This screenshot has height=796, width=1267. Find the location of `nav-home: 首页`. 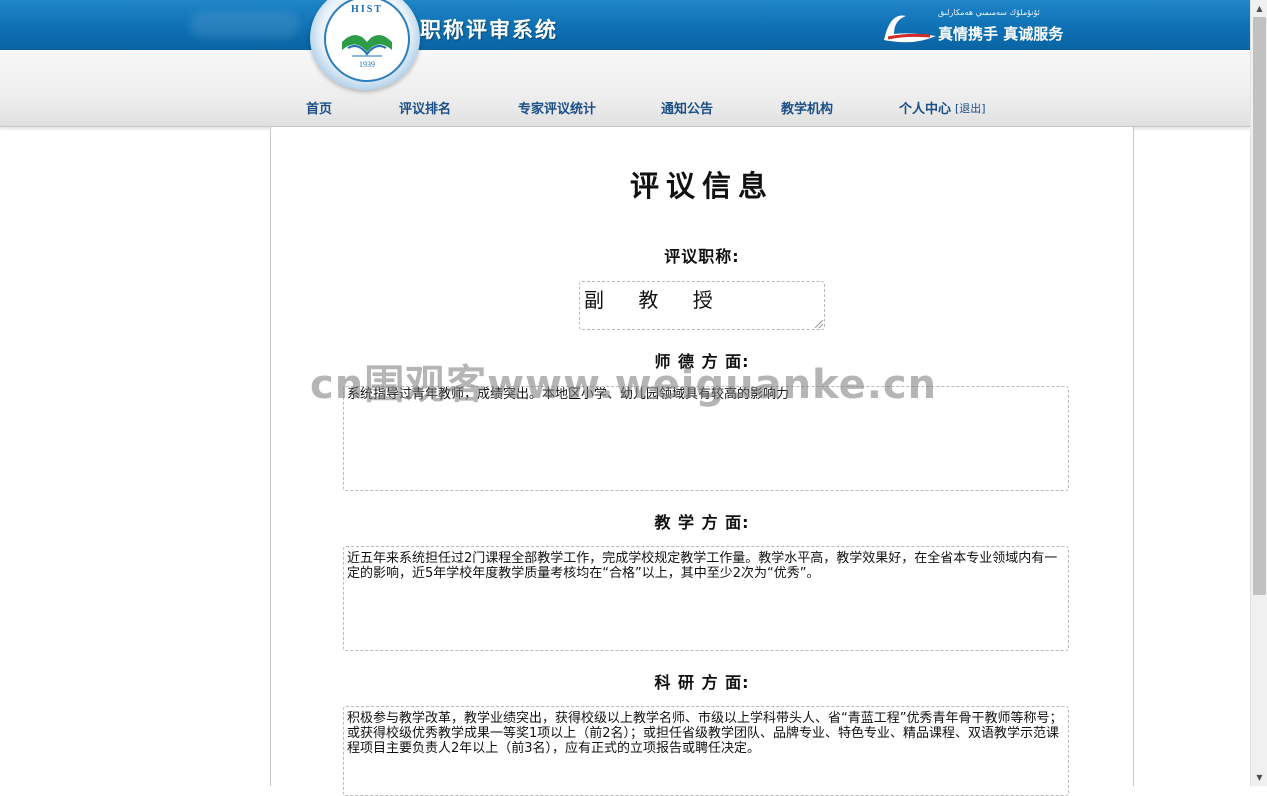

nav-home: 首页 is located at coordinates (319, 107).